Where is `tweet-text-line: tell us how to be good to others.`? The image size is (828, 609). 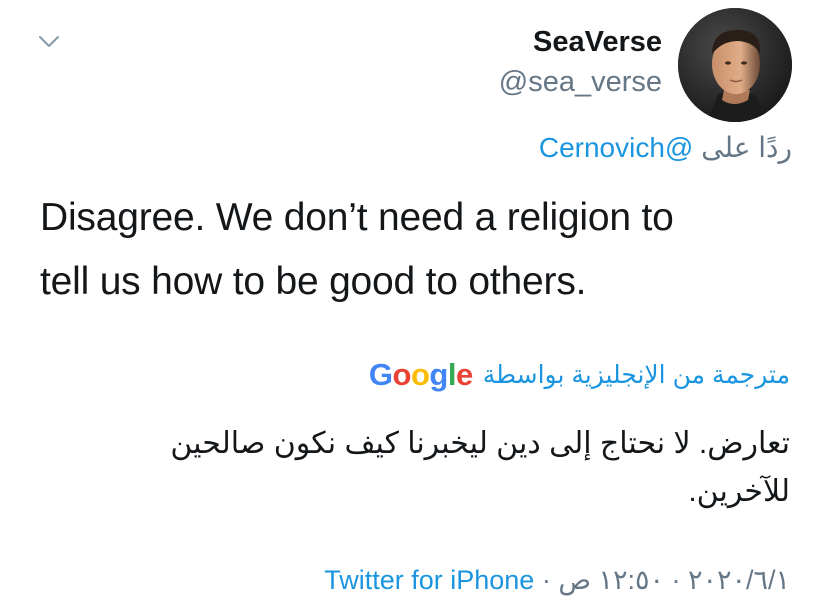 tweet-text-line: tell us how to be good to others. is located at coordinates (313, 281).